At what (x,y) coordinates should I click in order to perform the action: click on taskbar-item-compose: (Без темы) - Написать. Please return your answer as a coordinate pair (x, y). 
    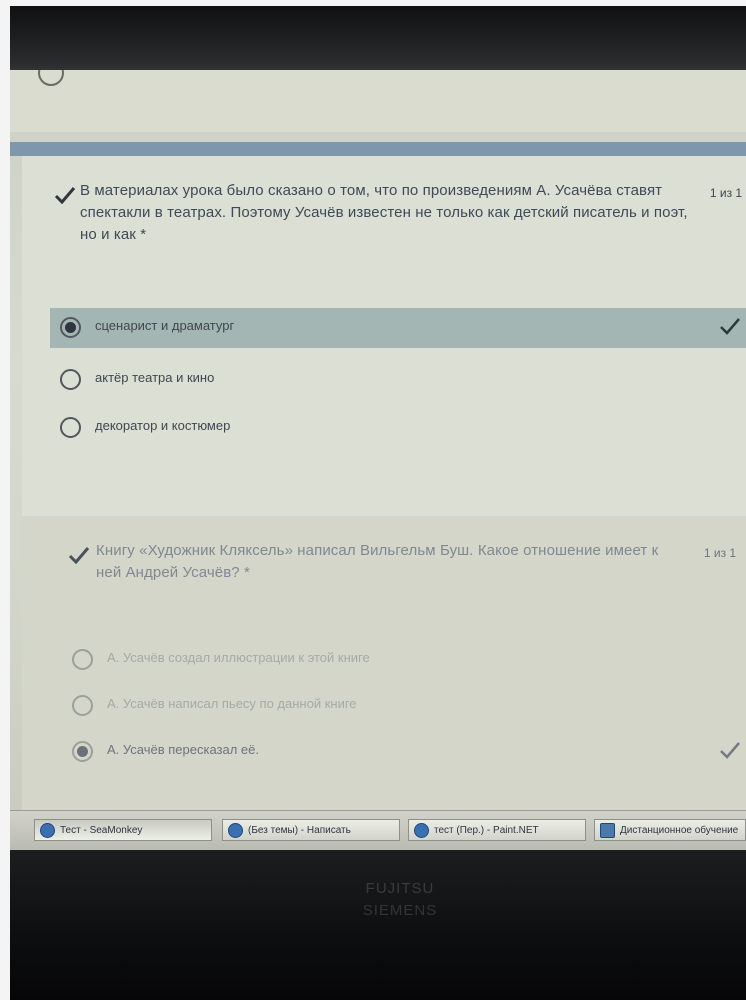
    Looking at the image, I should click on (311, 830).